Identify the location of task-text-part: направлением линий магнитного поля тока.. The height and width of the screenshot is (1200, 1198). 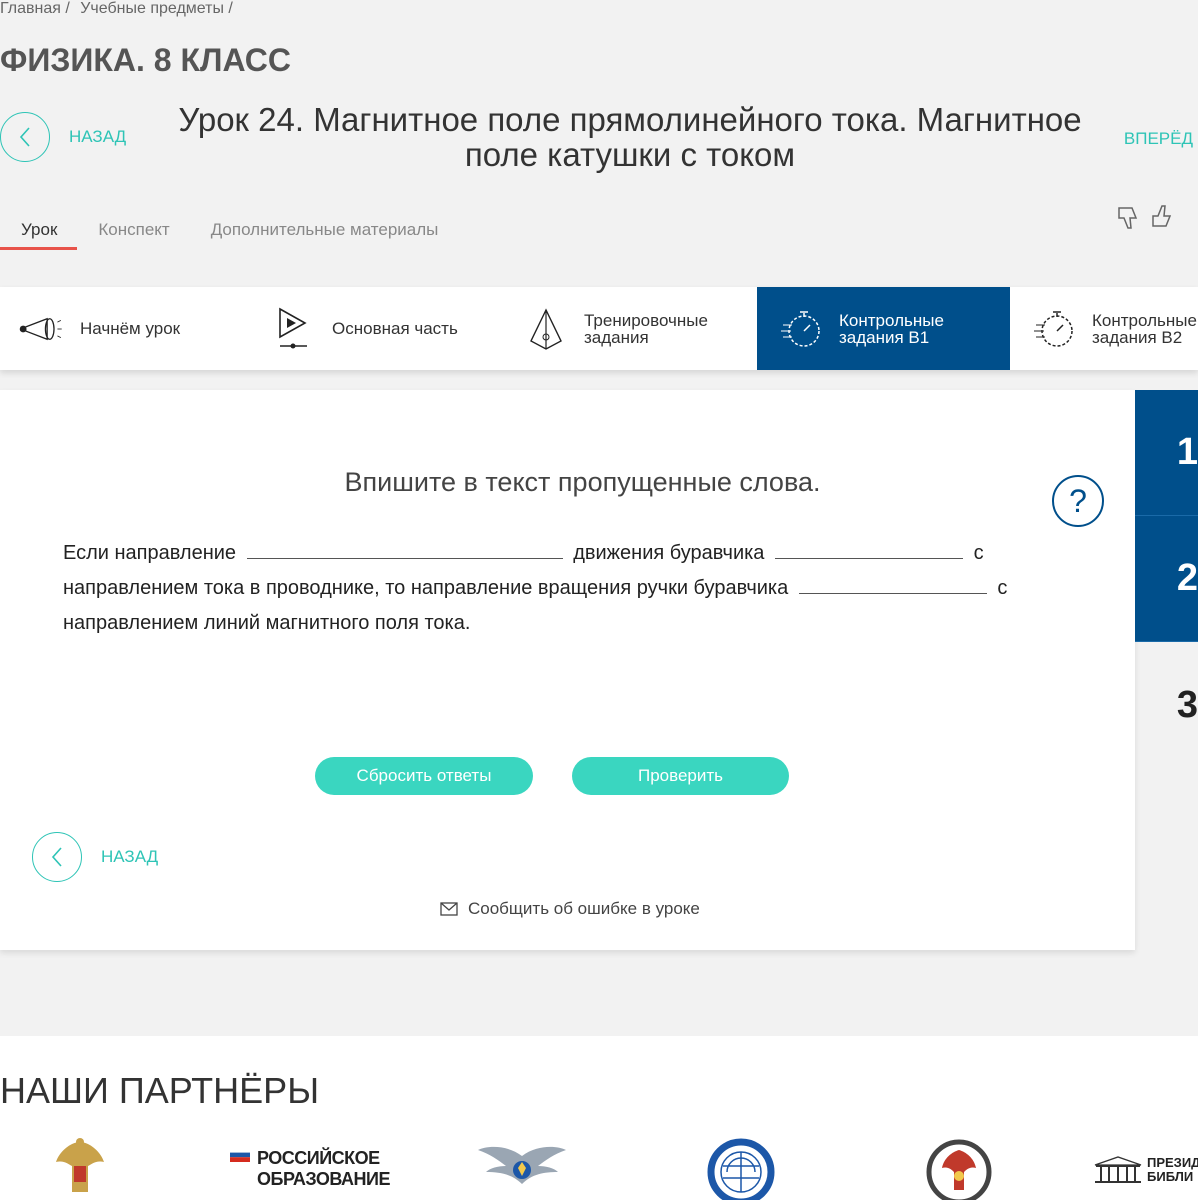
(267, 623).